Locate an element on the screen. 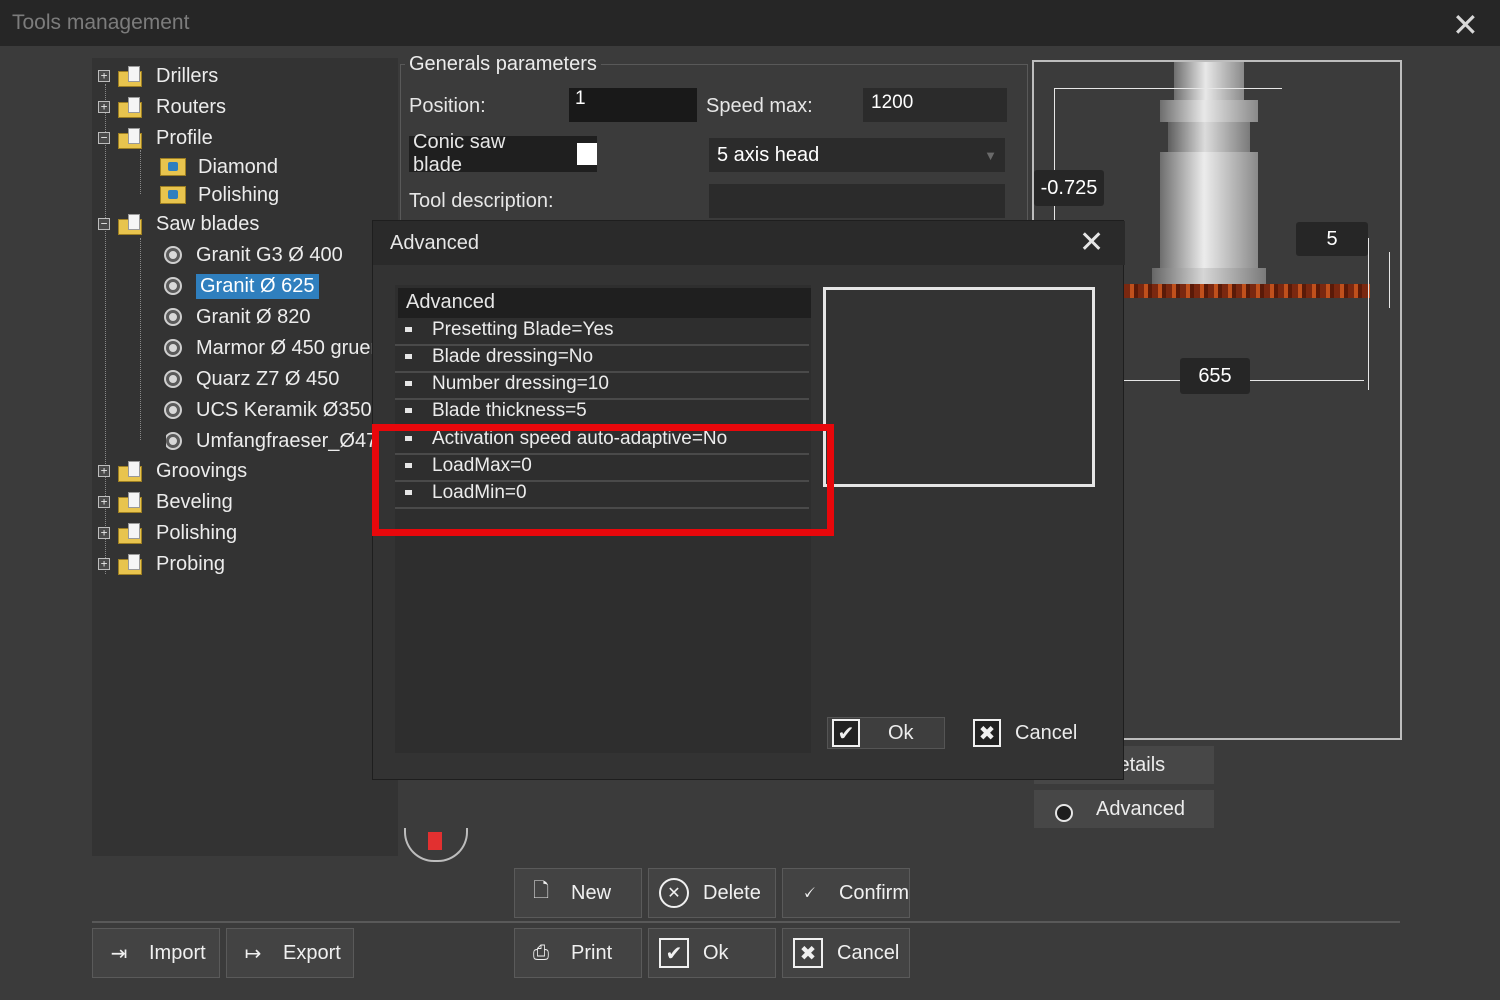 This screenshot has width=1500, height=1000. tree-node-drillers: + Drillers is located at coordinates (158, 76).